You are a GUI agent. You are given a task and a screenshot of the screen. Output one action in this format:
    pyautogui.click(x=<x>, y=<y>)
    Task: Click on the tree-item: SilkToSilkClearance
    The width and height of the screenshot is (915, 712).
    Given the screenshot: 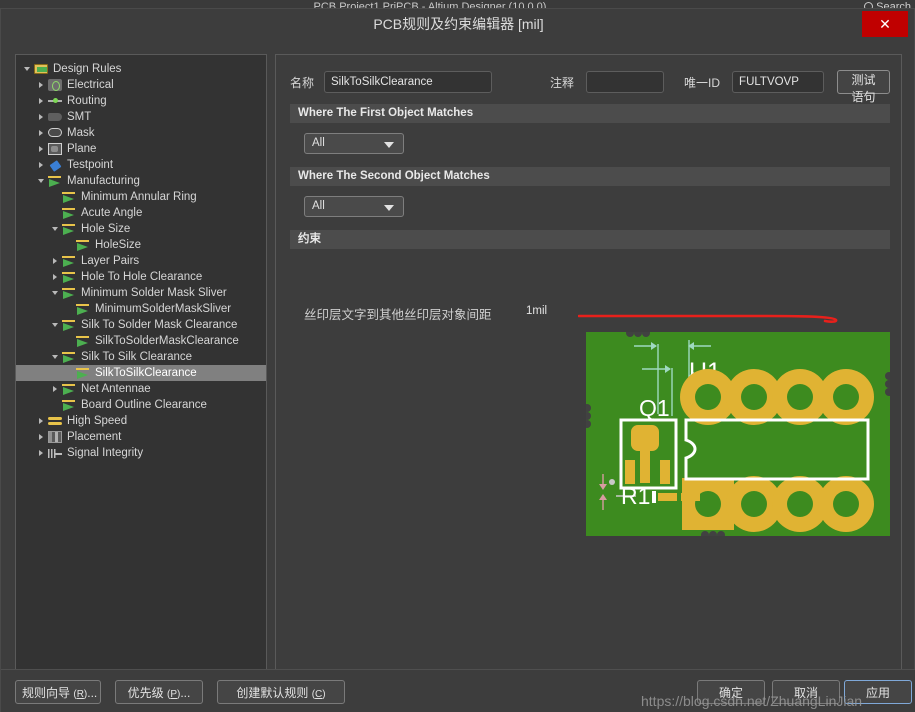 What is the action you would take?
    pyautogui.click(x=141, y=373)
    